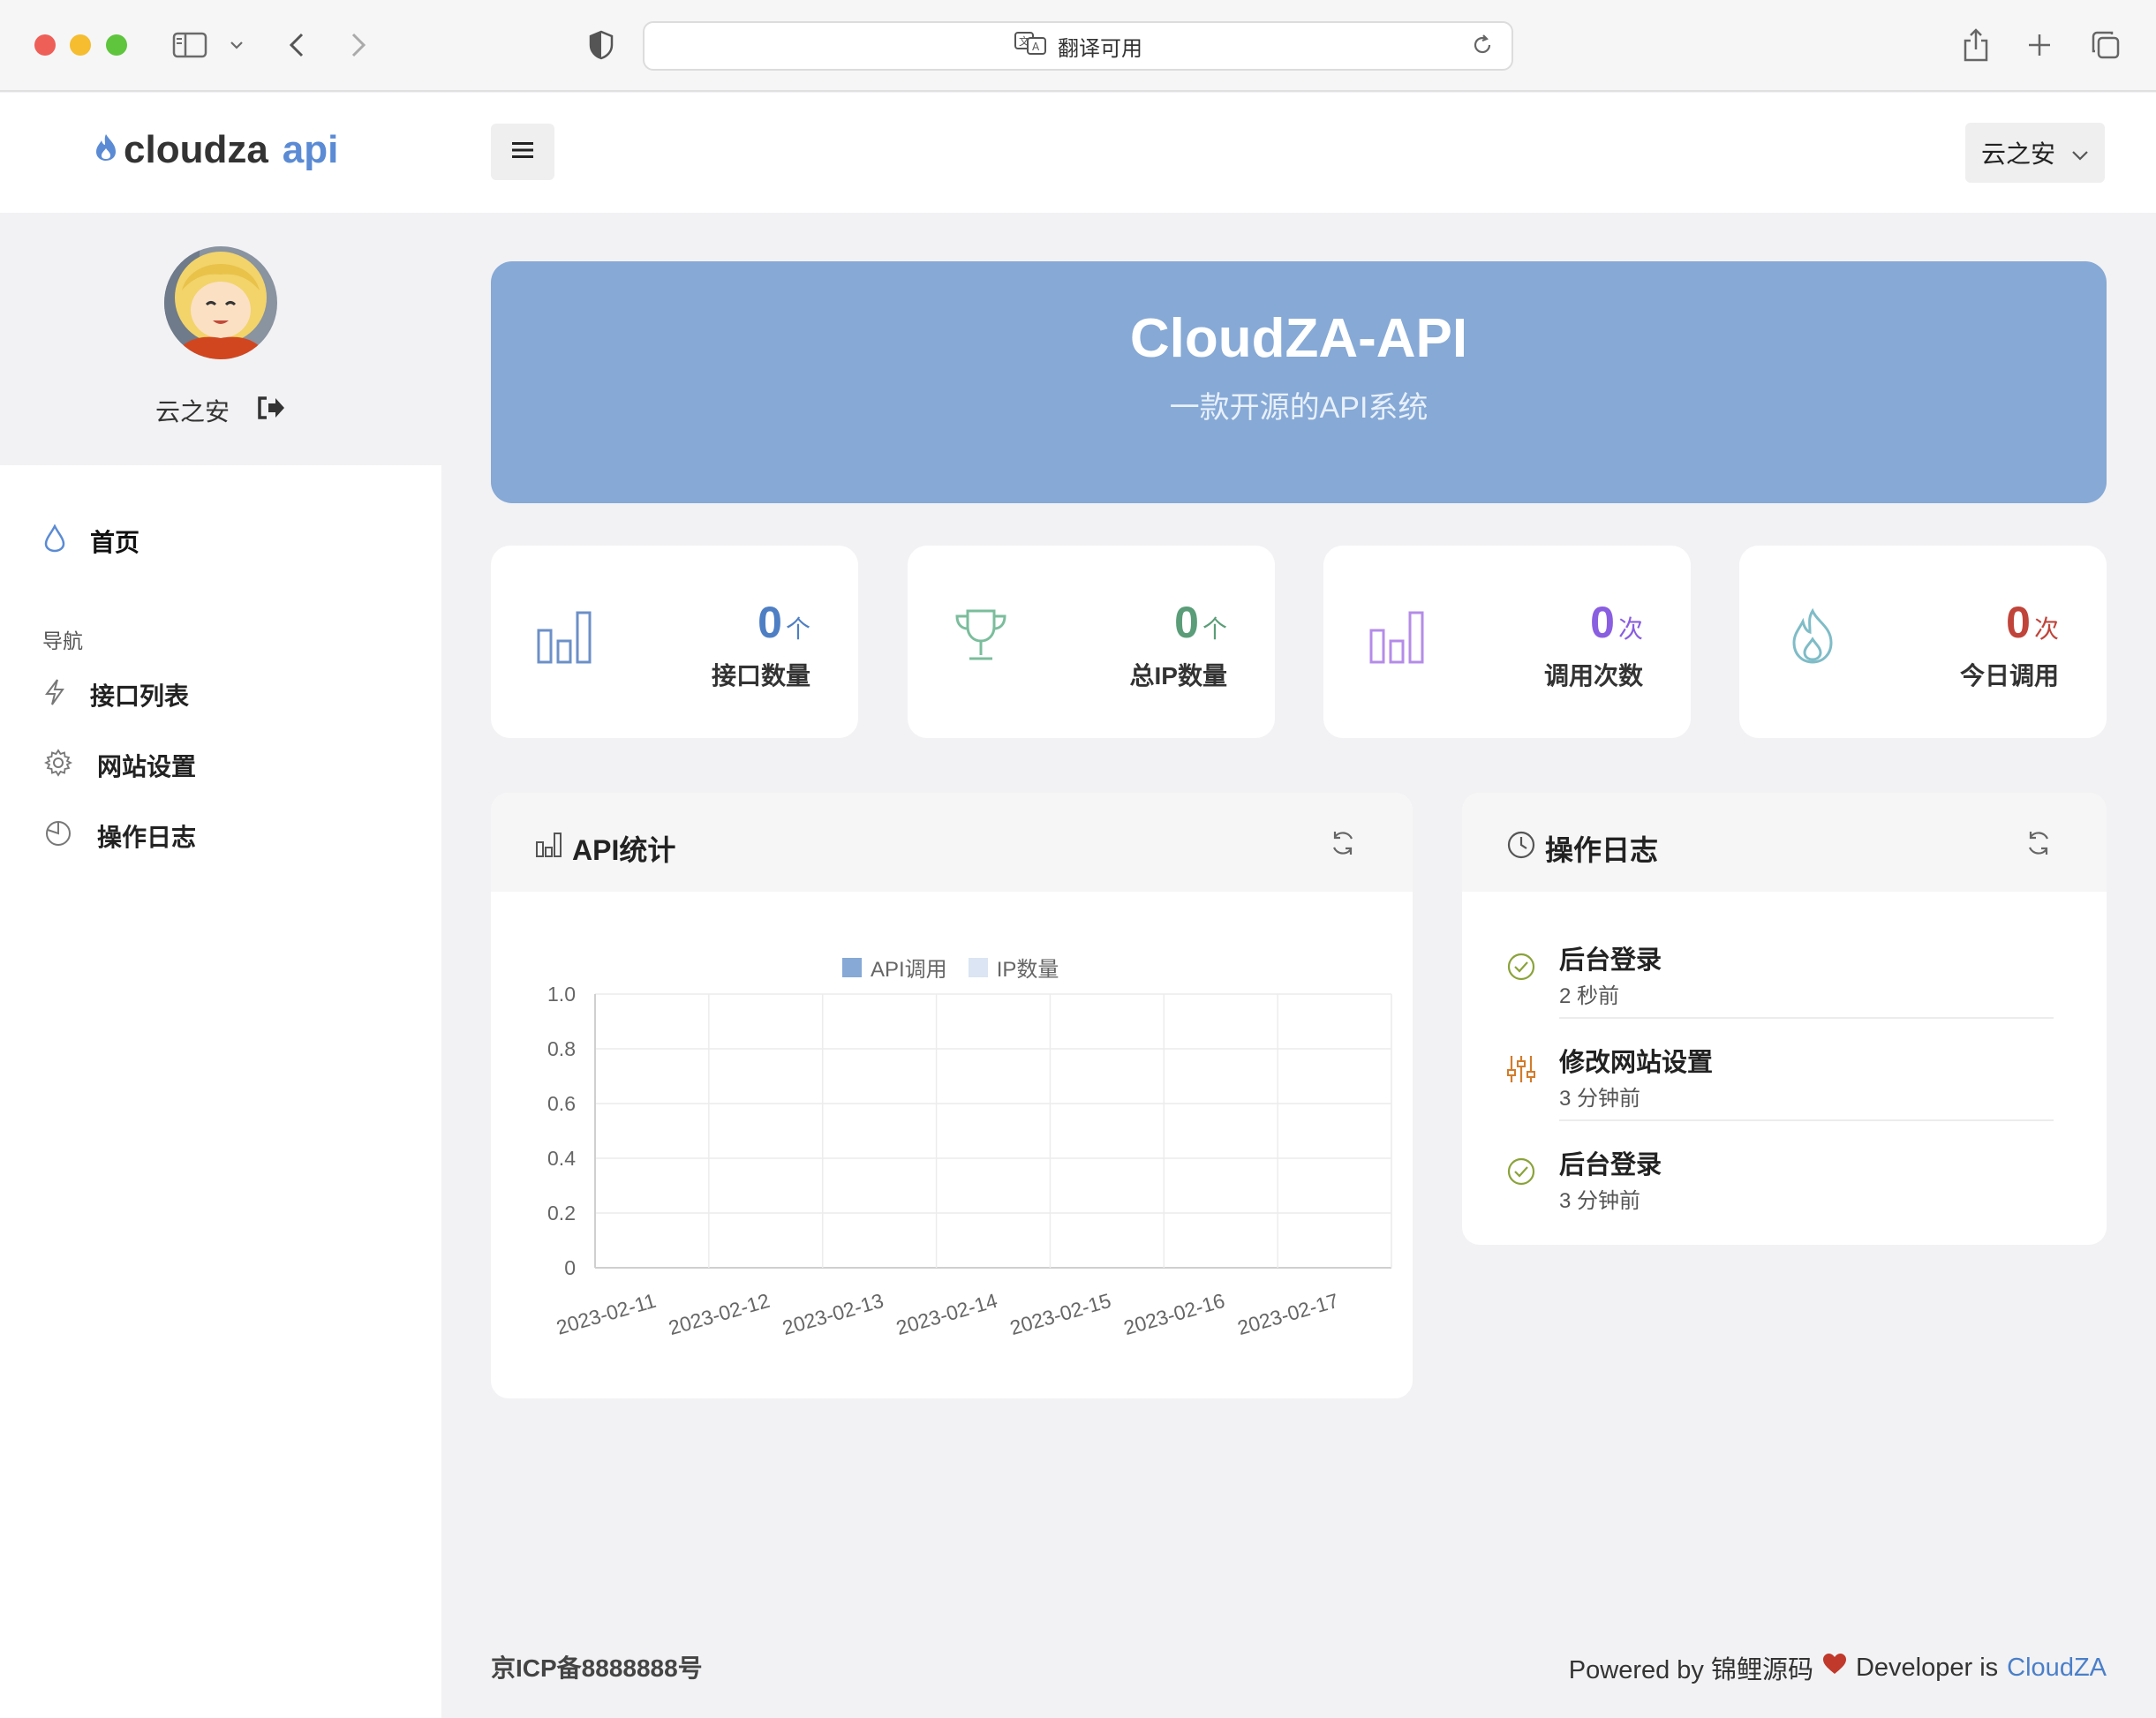 This screenshot has width=2156, height=1718. I want to click on sliders-icon, so click(1521, 1072).